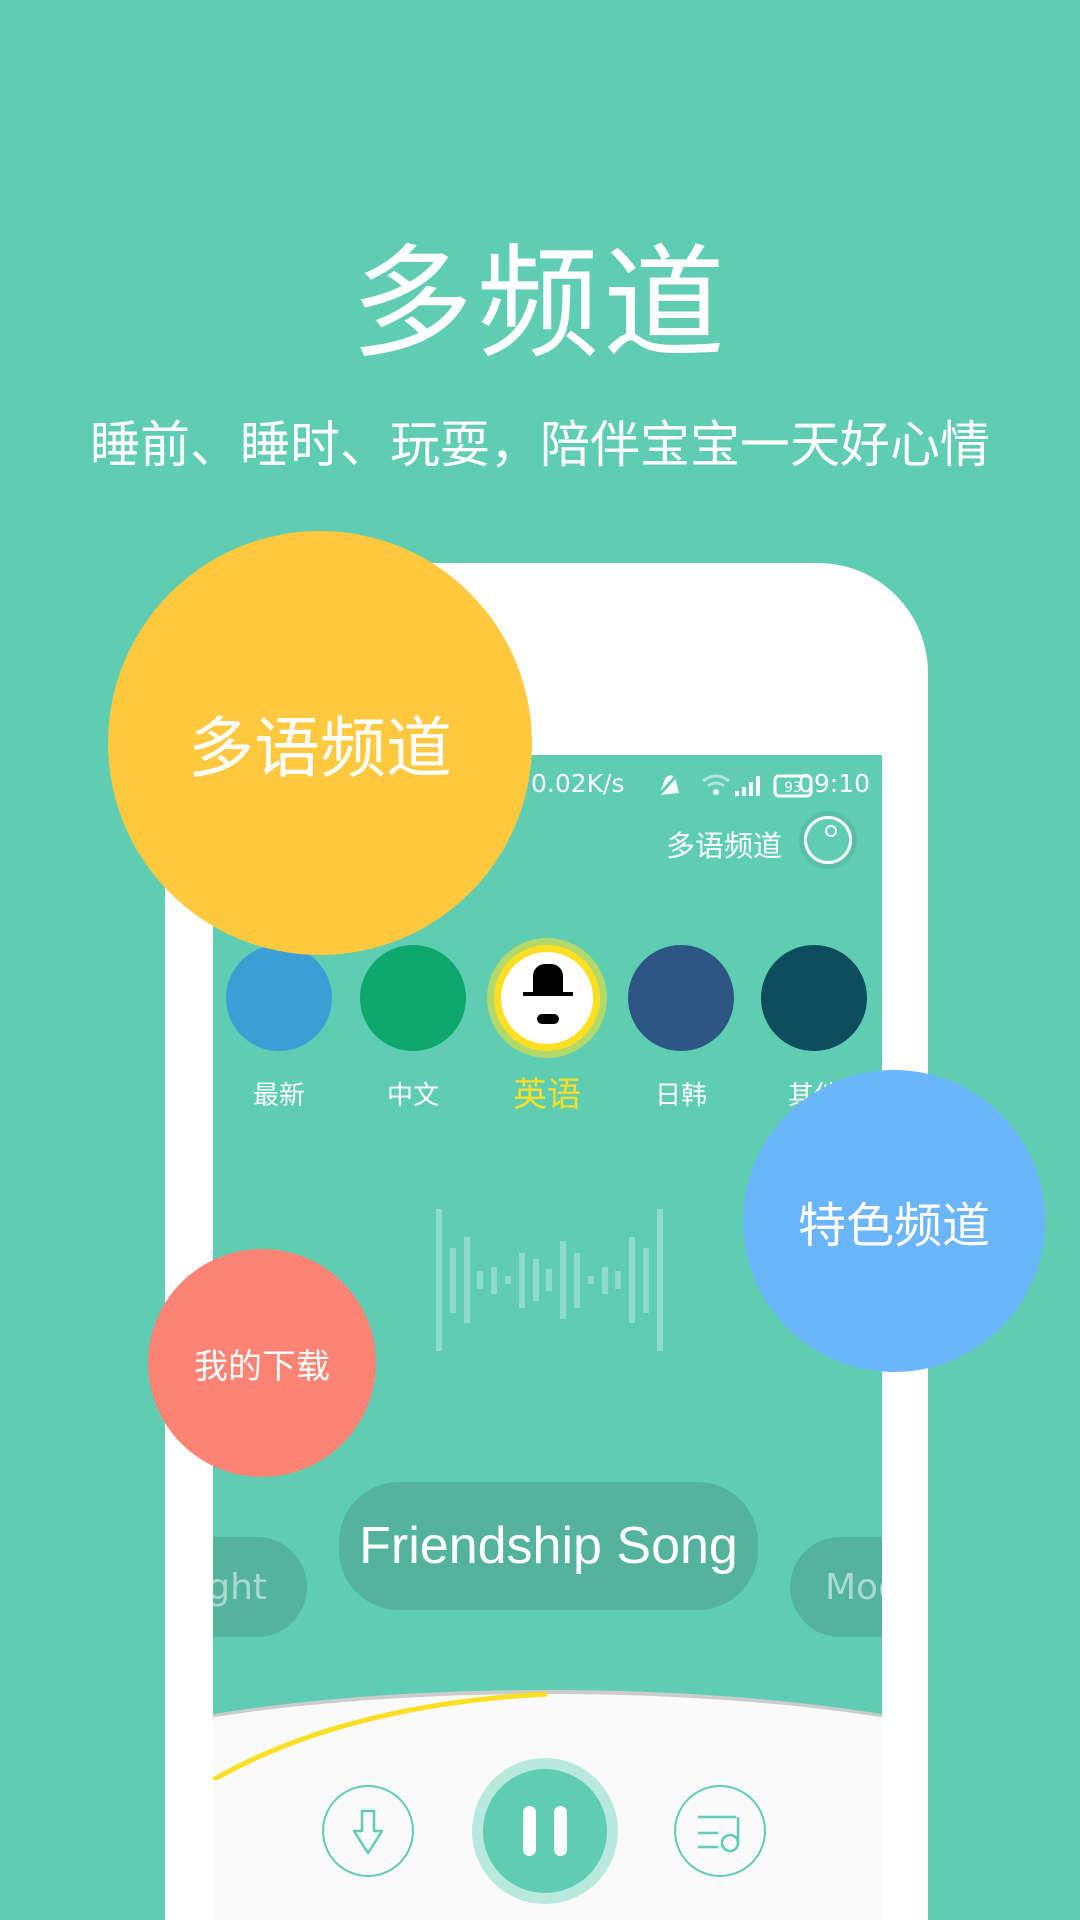 This screenshot has width=1080, height=1920. I want to click on playlist-button, so click(720, 1831).